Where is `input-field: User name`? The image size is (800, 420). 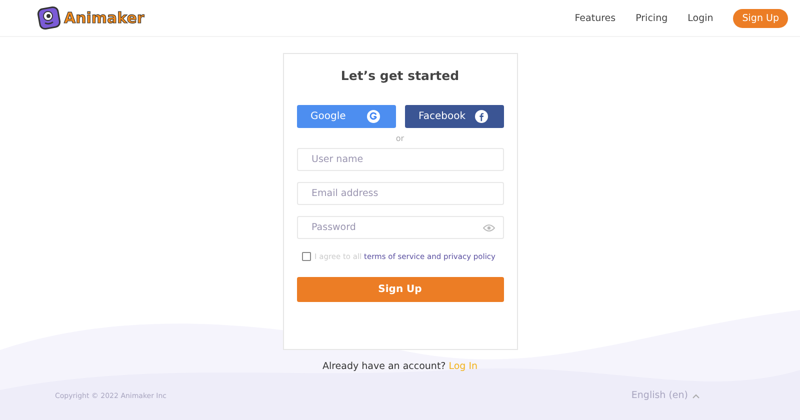
input-field: User name is located at coordinates (400, 159).